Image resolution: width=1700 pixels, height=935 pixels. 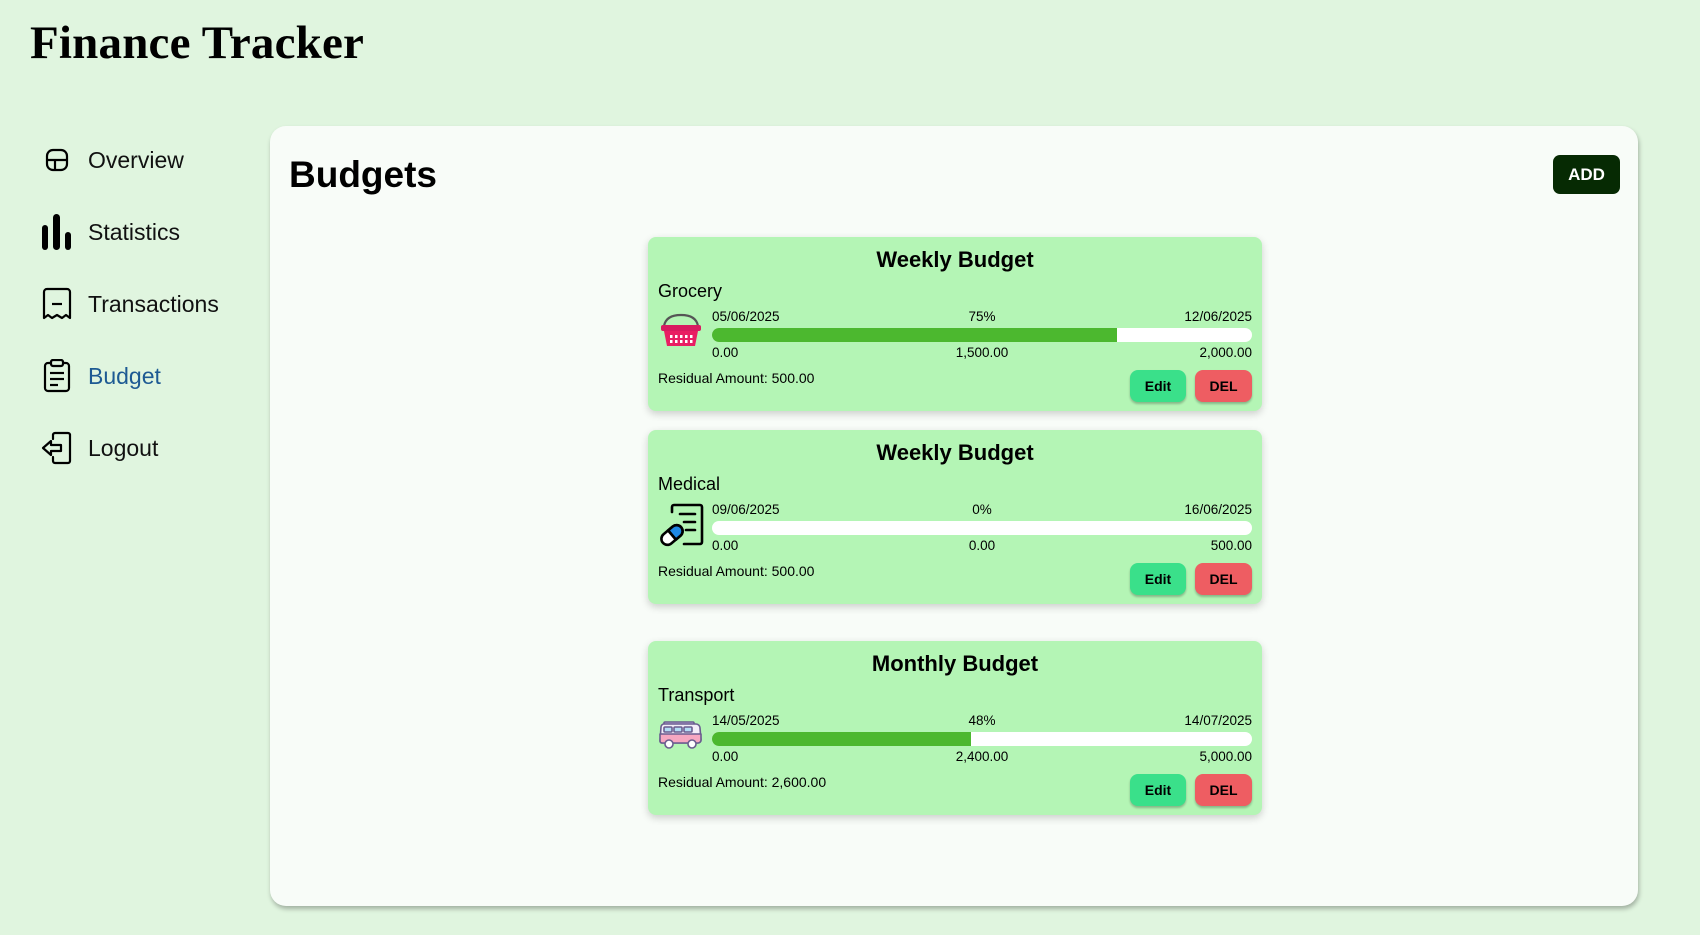 I want to click on sidebar-item-statistics: Statistics, so click(x=150, y=232).